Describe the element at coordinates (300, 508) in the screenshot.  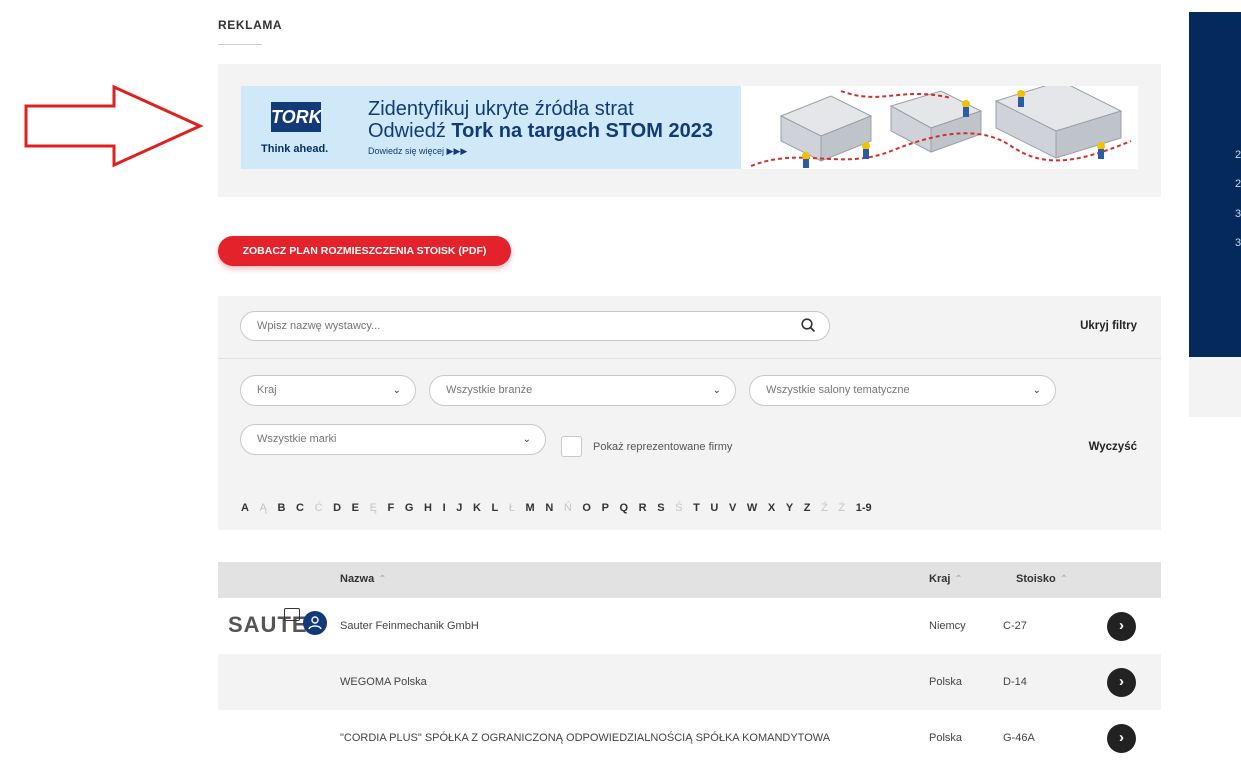
I see `alphabet-letter-C: C` at that location.